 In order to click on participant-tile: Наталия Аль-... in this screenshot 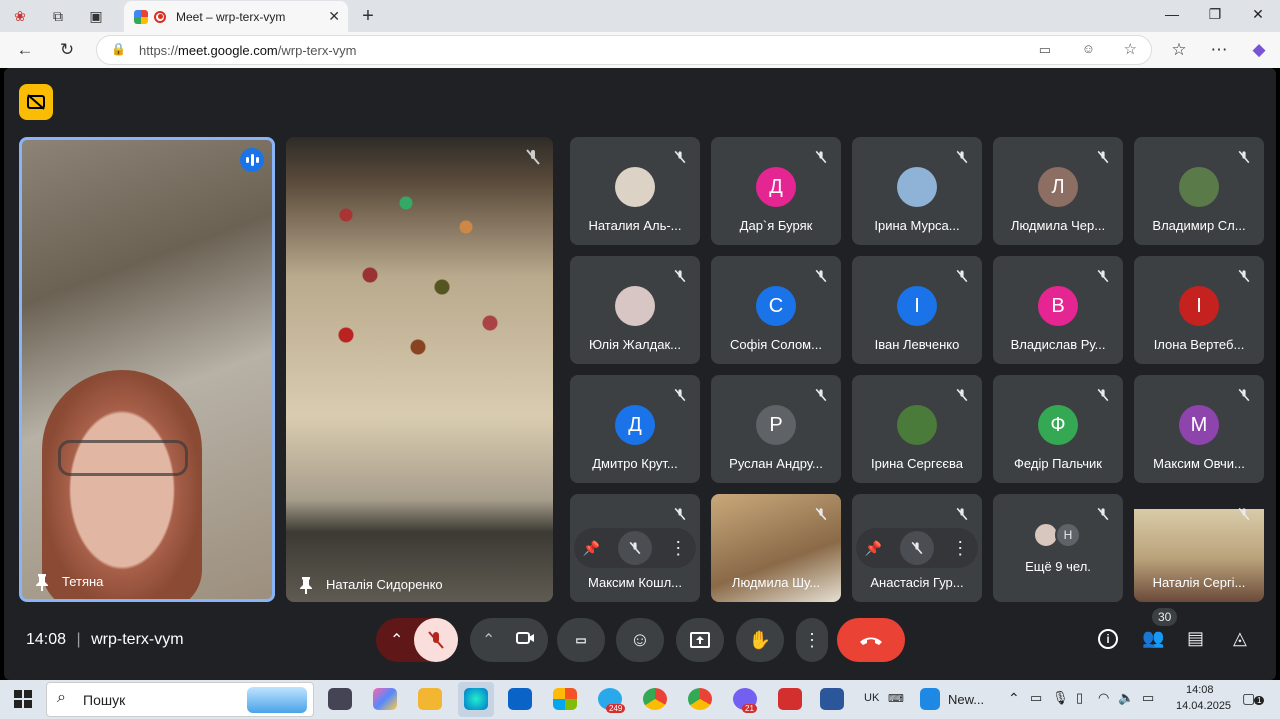, I will do `click(635, 191)`.